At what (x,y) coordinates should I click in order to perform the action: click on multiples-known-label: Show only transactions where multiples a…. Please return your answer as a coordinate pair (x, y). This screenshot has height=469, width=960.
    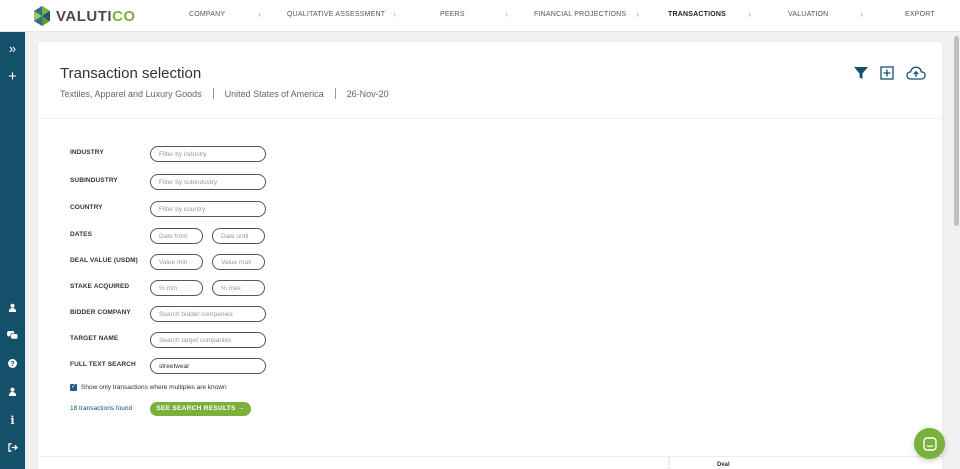
    Looking at the image, I should click on (154, 387).